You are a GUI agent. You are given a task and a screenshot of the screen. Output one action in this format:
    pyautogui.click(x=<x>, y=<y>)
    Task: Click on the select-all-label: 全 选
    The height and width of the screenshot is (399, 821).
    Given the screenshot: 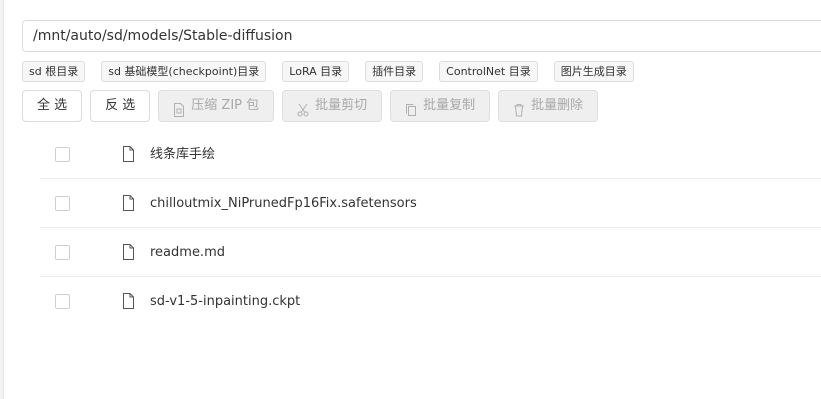 What is the action you would take?
    pyautogui.click(x=52, y=105)
    